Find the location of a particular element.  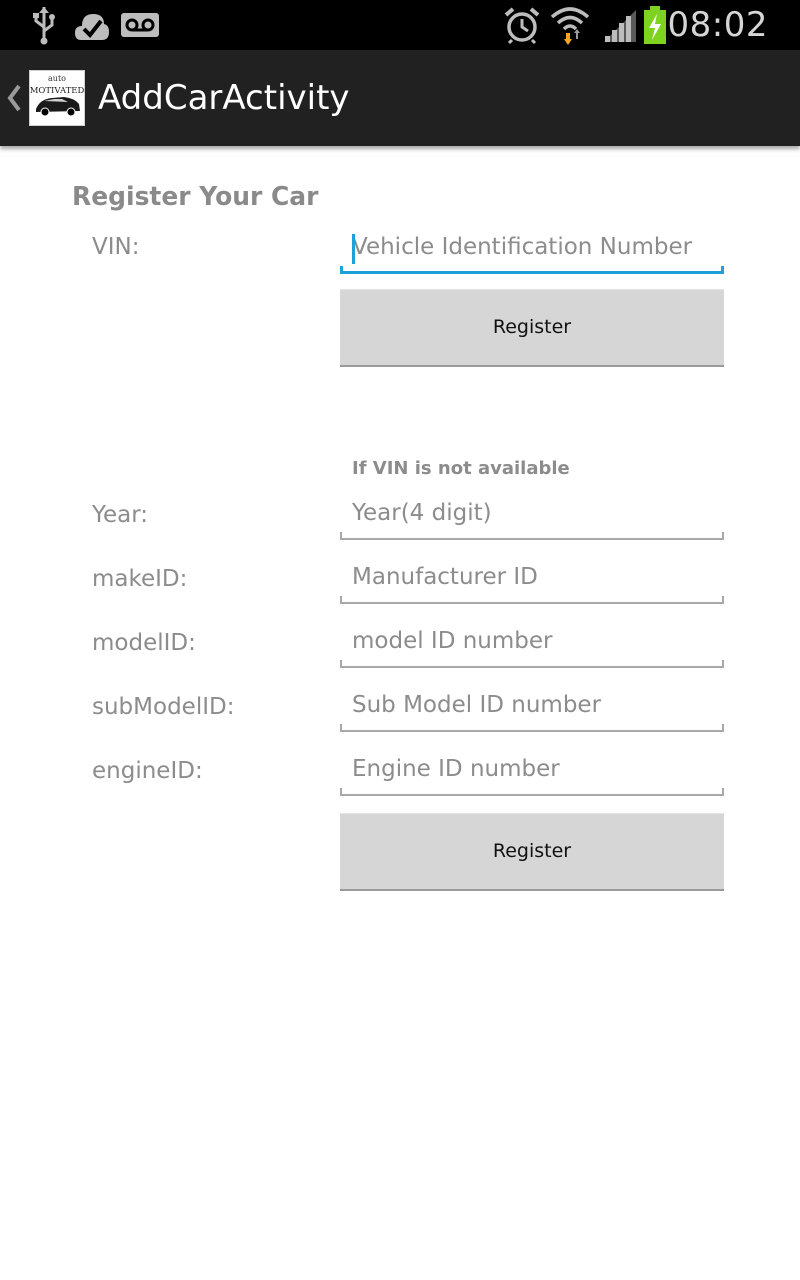

alarm-icon is located at coordinates (522, 25).